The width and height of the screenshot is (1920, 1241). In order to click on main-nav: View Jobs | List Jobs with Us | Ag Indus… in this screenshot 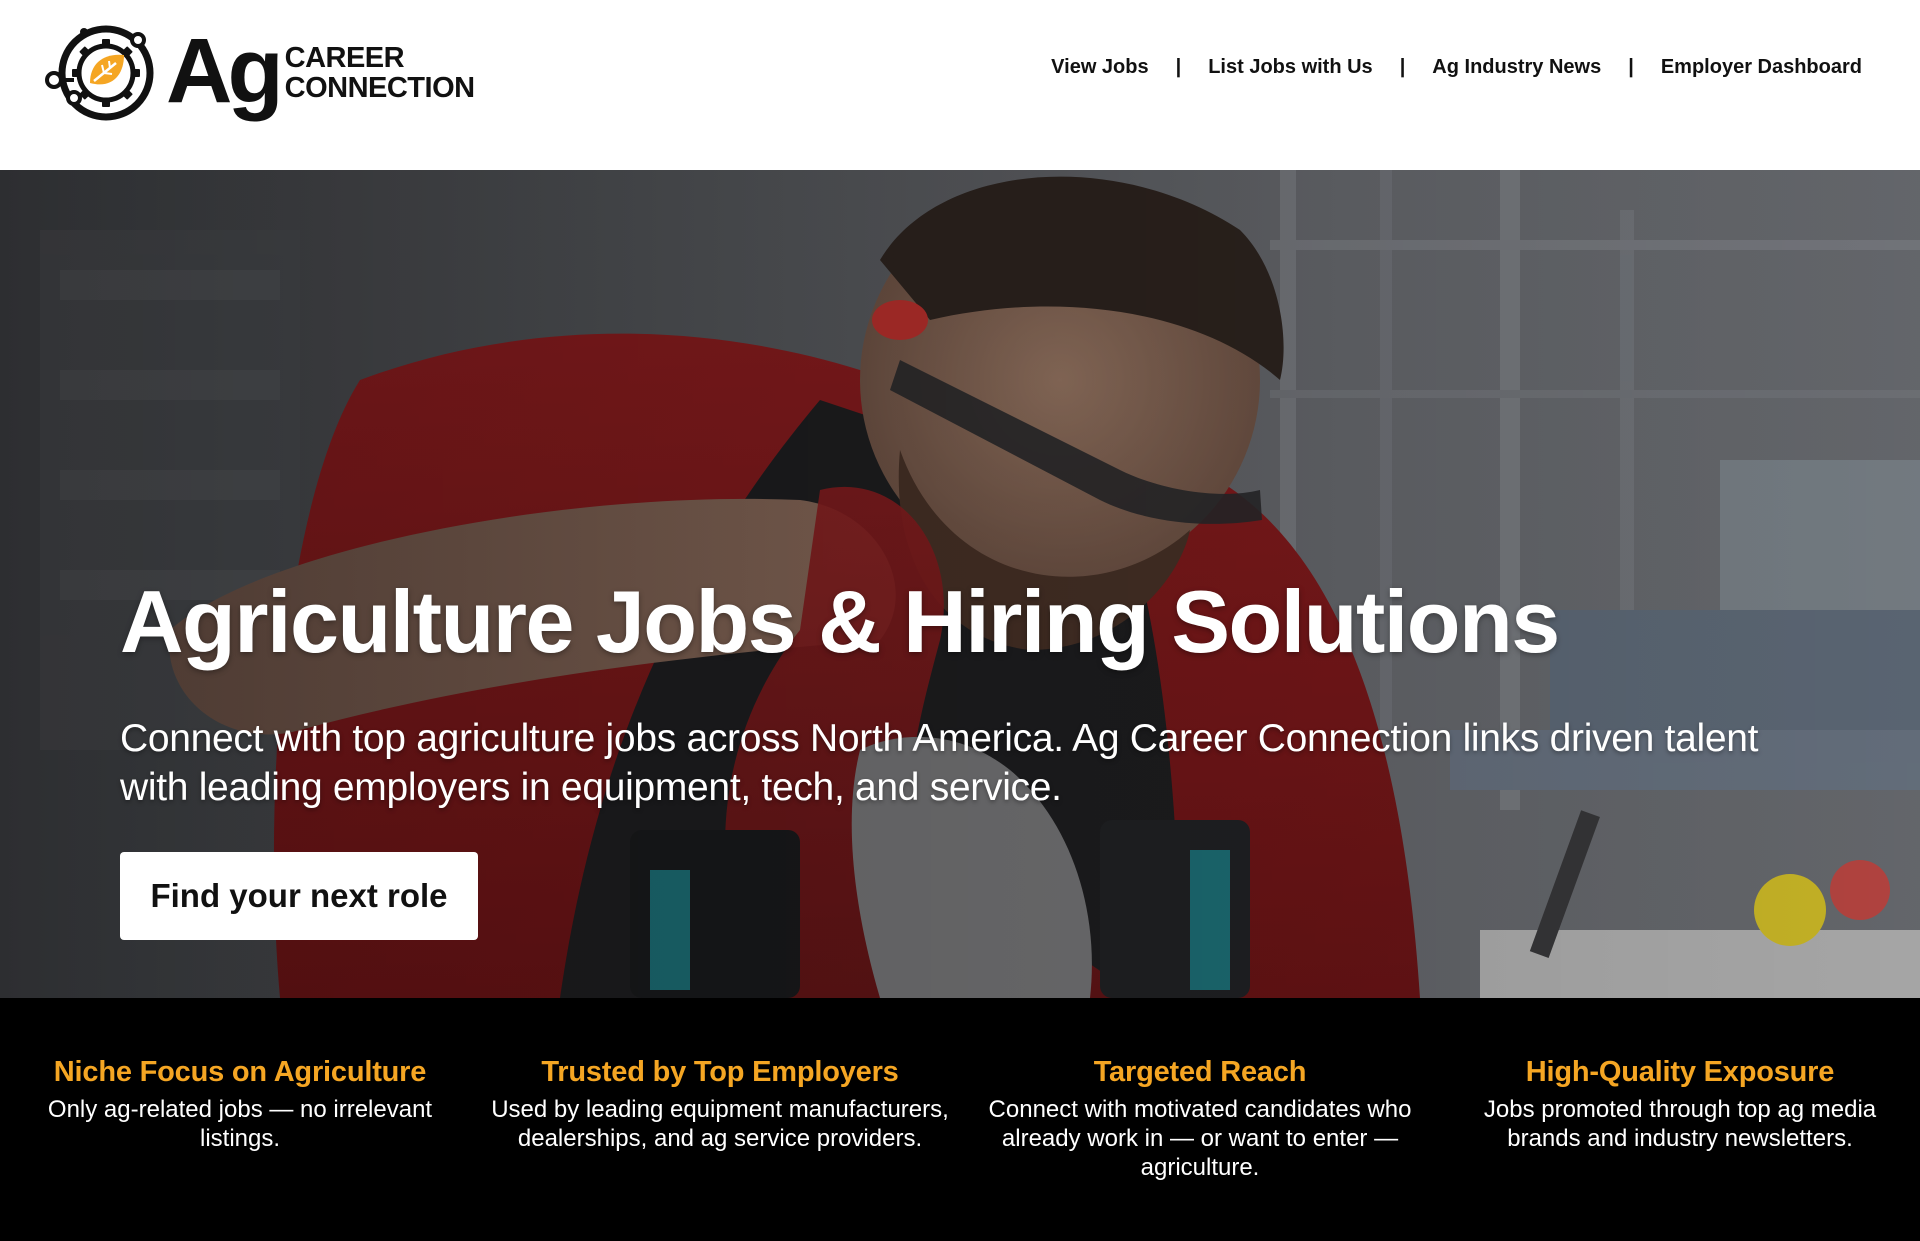, I will do `click(1456, 67)`.